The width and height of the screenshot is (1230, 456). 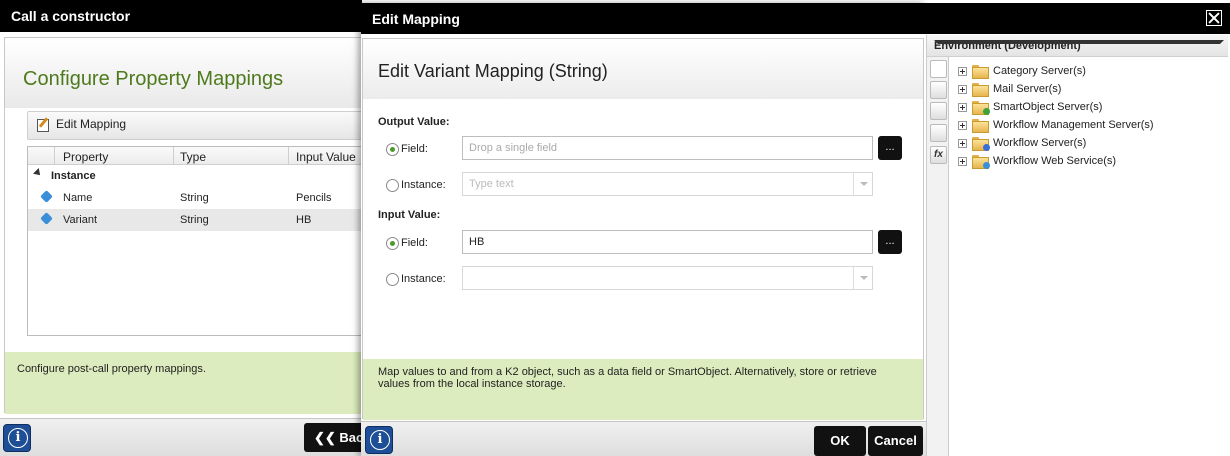 I want to click on tree-item-label: Category Server(s), so click(x=1039, y=71).